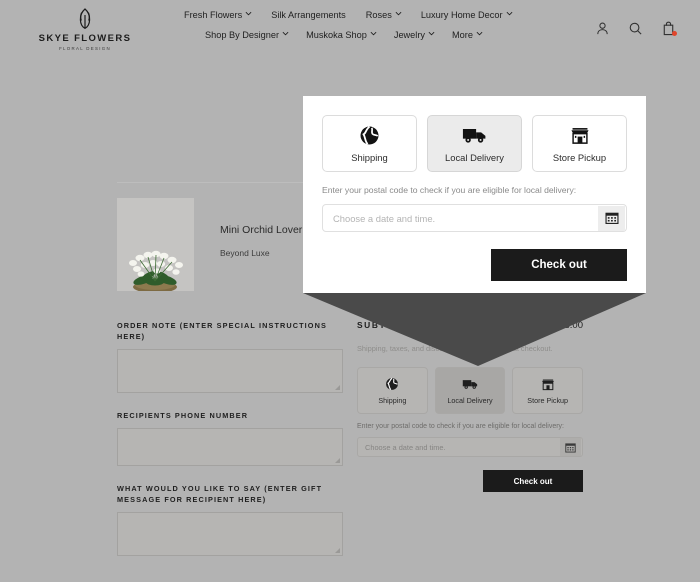 Image resolution: width=700 pixels, height=582 pixels. What do you see at coordinates (548, 400) in the screenshot?
I see `background-option-label: Store Pickup` at bounding box center [548, 400].